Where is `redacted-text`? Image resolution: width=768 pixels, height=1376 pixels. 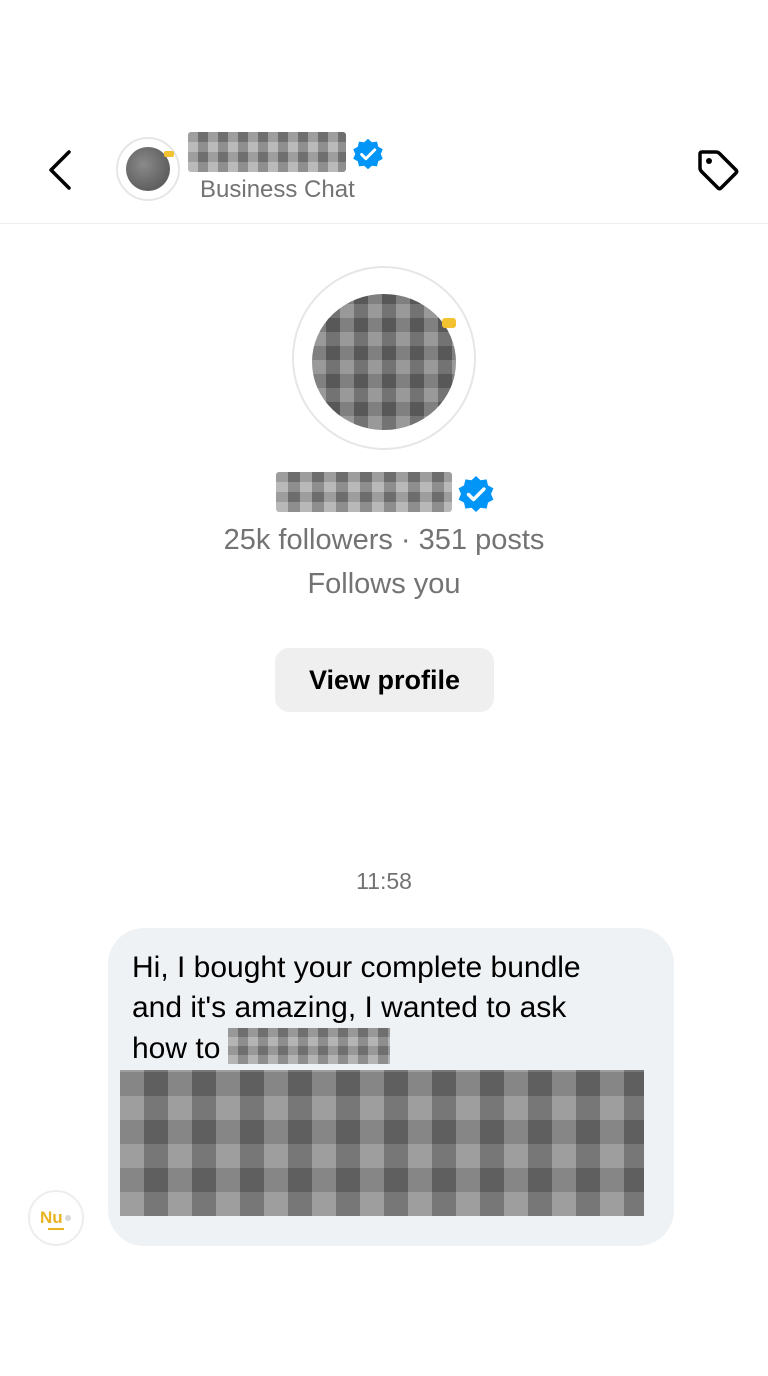
redacted-text is located at coordinates (309, 1046).